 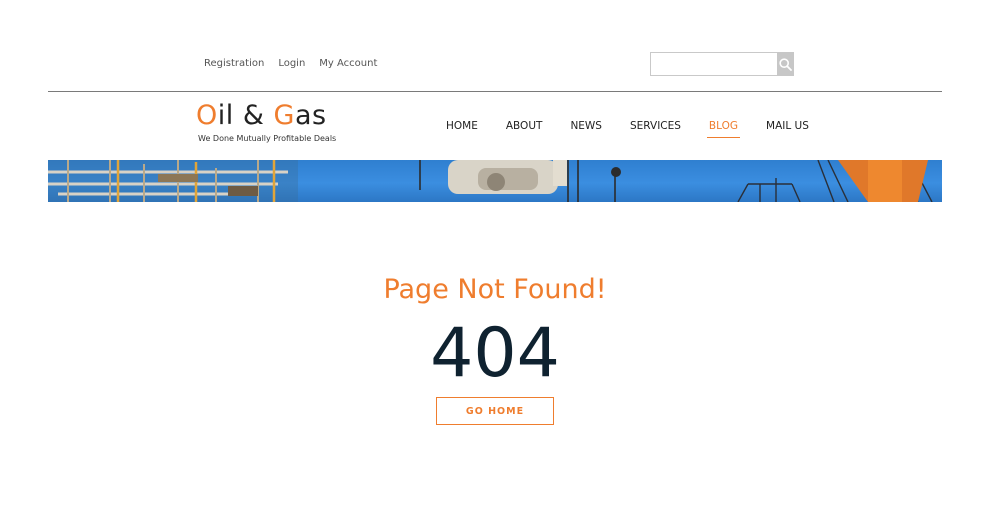 What do you see at coordinates (787, 129) in the screenshot?
I see `nav-mail-us: MAIL US` at bounding box center [787, 129].